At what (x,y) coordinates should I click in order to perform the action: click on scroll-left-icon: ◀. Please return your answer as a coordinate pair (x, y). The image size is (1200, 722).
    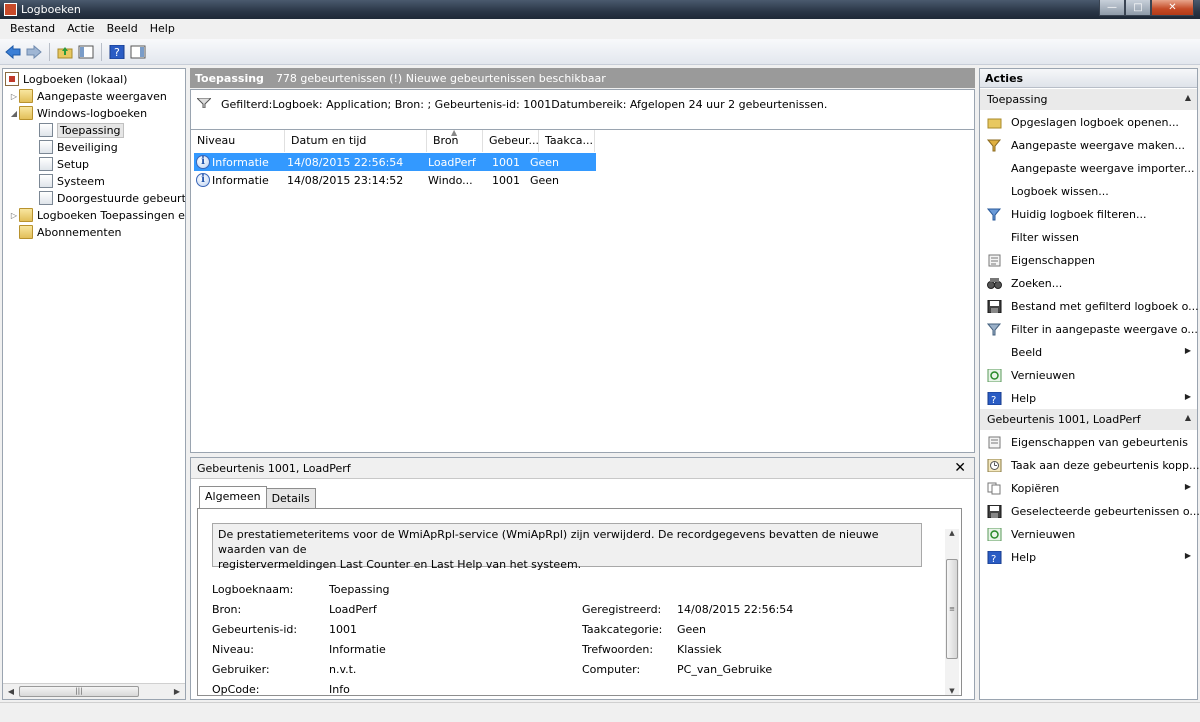
    Looking at the image, I should click on (11, 692).